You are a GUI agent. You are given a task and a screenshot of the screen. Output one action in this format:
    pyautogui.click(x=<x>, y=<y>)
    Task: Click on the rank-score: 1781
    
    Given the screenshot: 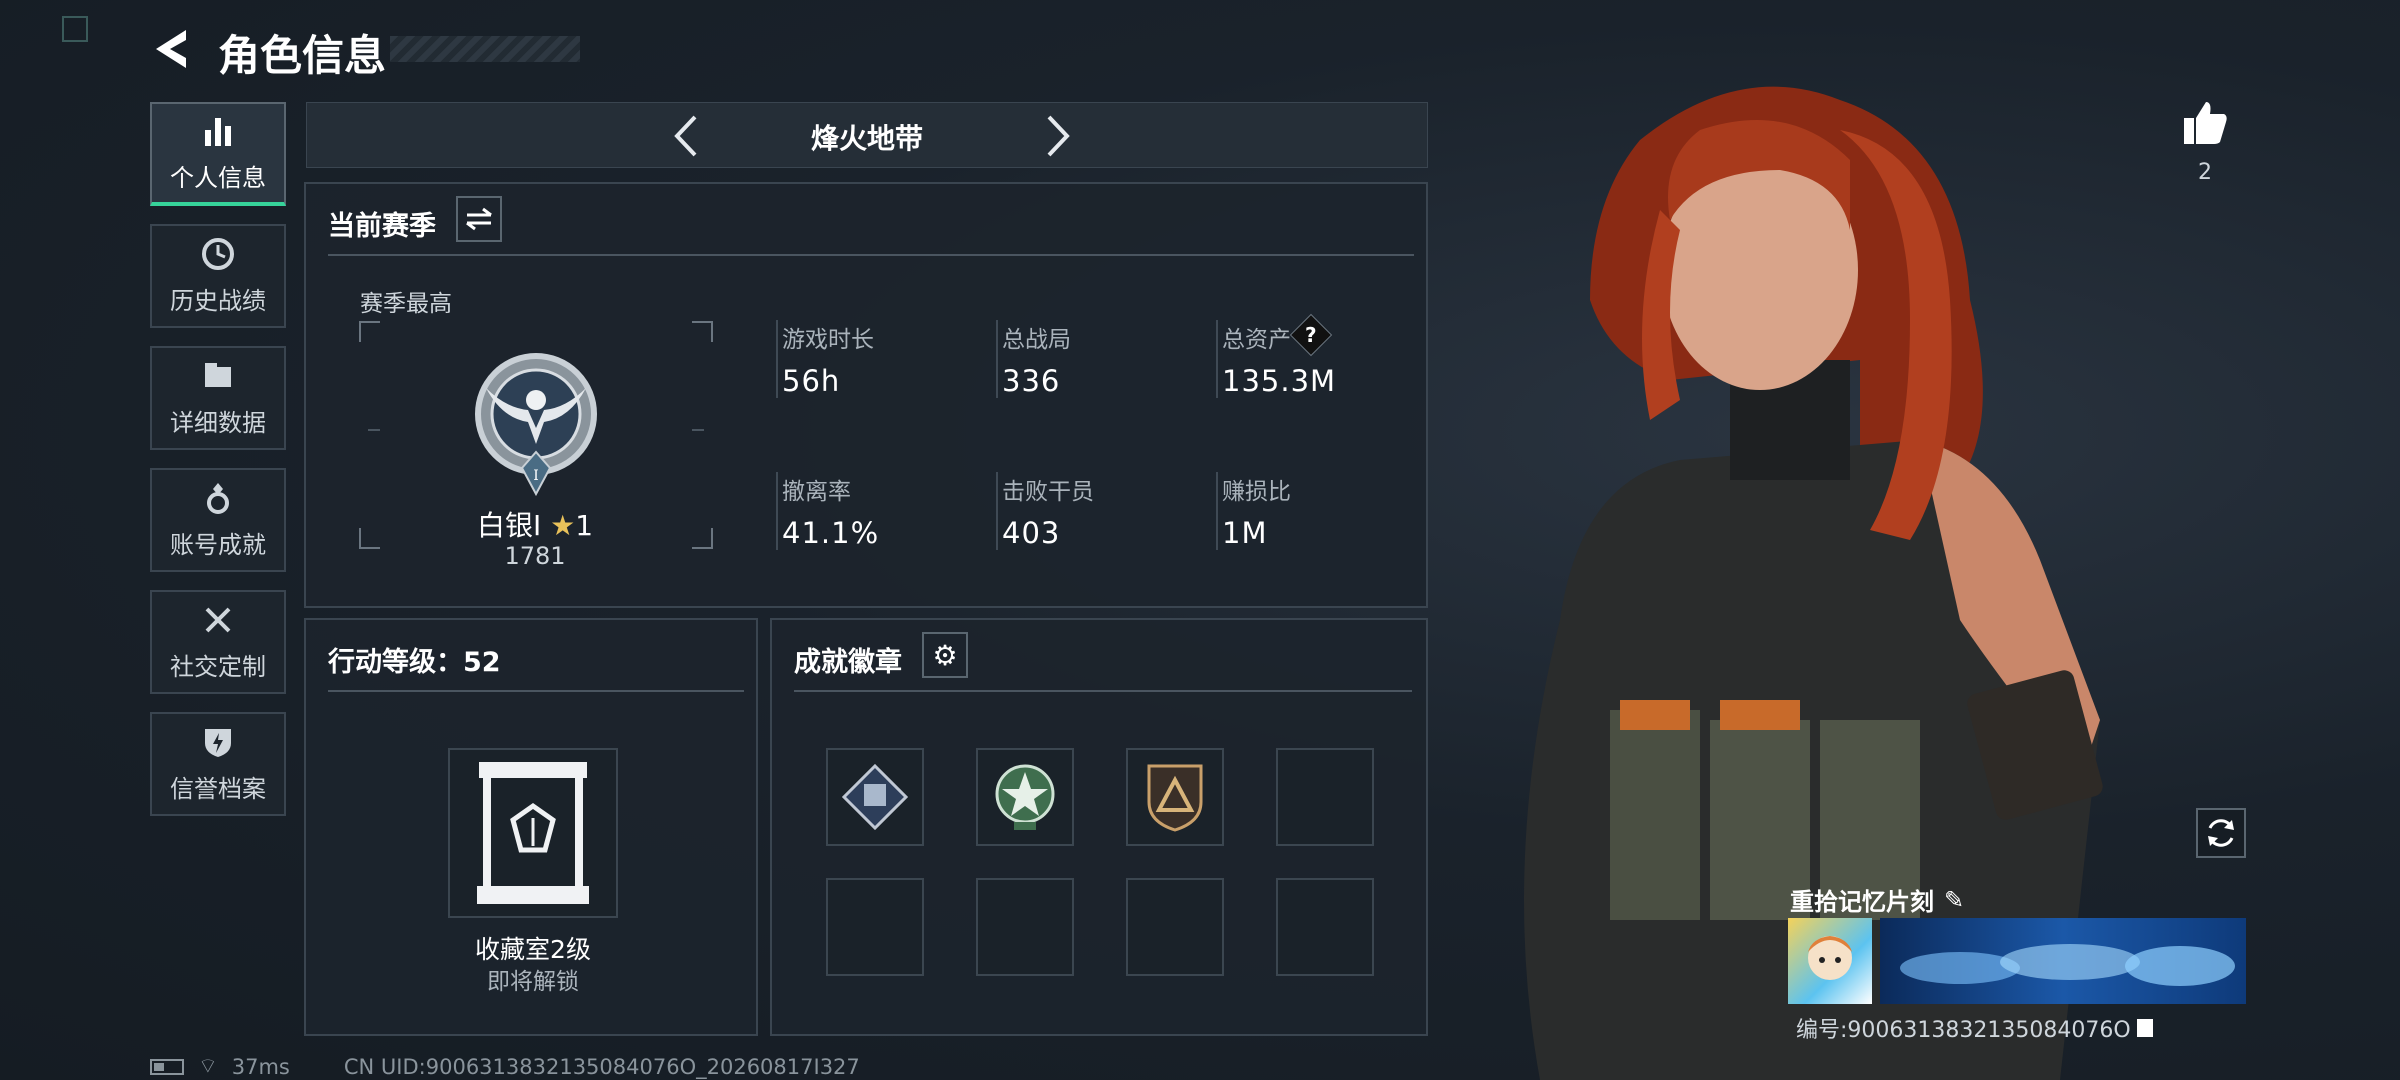 What is the action you would take?
    pyautogui.click(x=535, y=556)
    